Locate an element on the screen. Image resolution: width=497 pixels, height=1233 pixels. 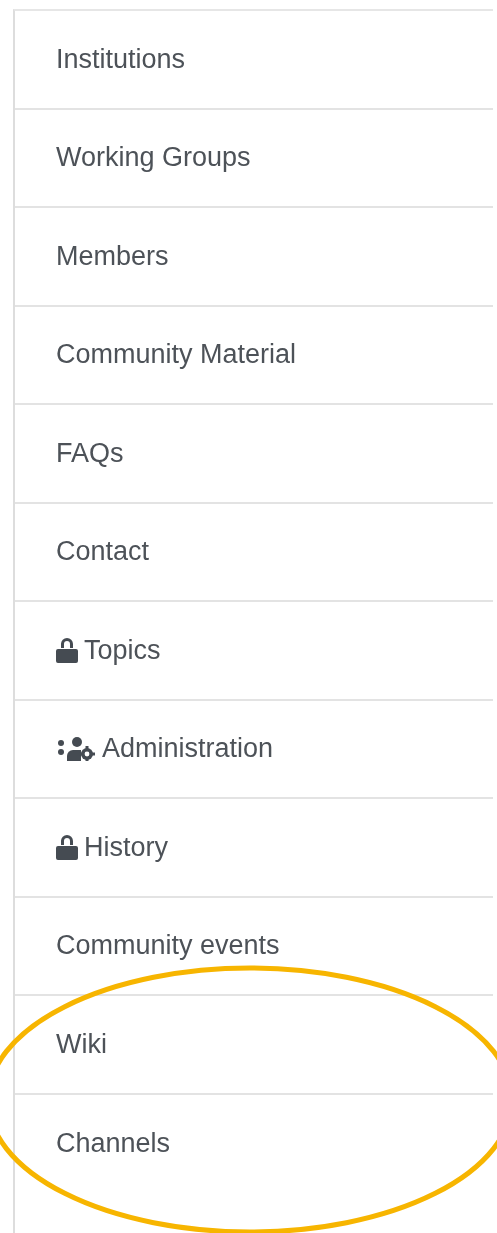
menu-link: Administration is located at coordinates (188, 749).